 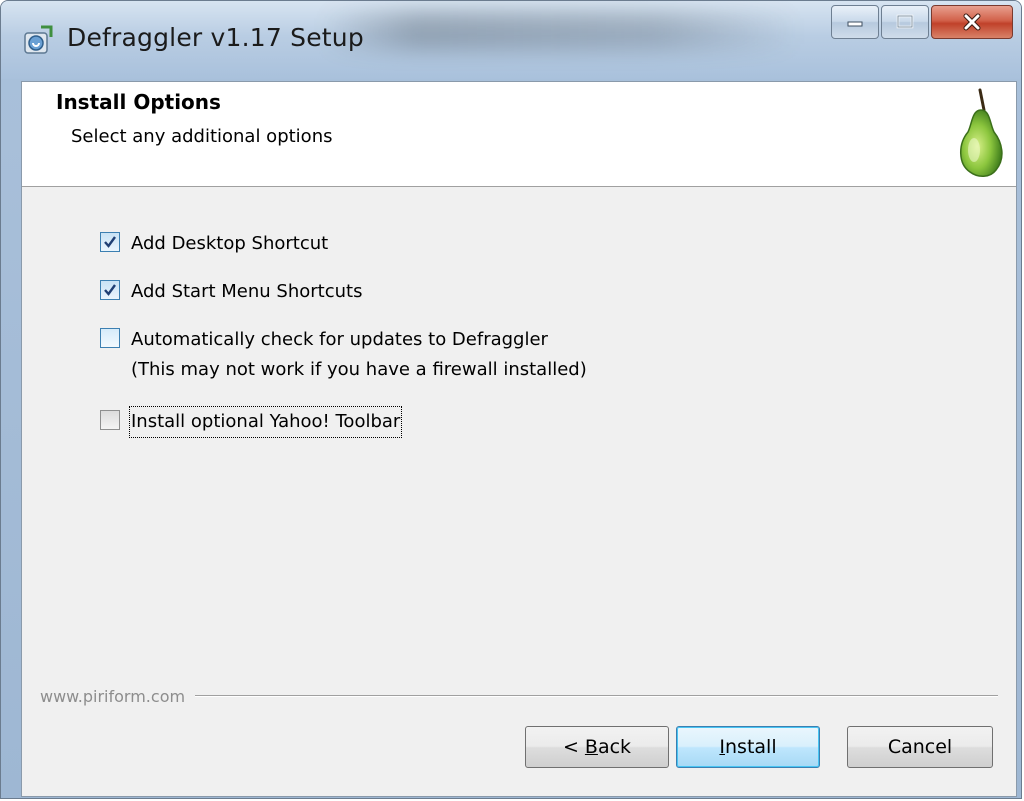 I want to click on maximize-button, so click(x=905, y=22).